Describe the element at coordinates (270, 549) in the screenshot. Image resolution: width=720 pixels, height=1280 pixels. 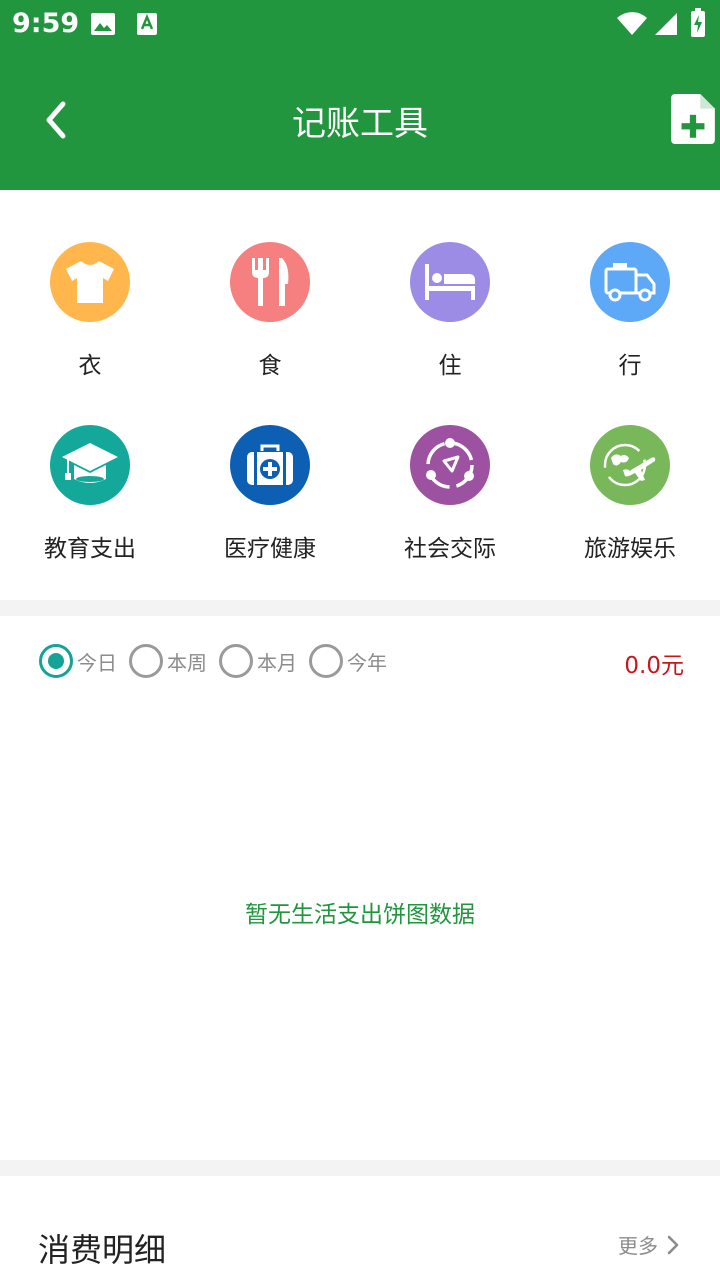
I see `category-label: 医疗健康` at that location.